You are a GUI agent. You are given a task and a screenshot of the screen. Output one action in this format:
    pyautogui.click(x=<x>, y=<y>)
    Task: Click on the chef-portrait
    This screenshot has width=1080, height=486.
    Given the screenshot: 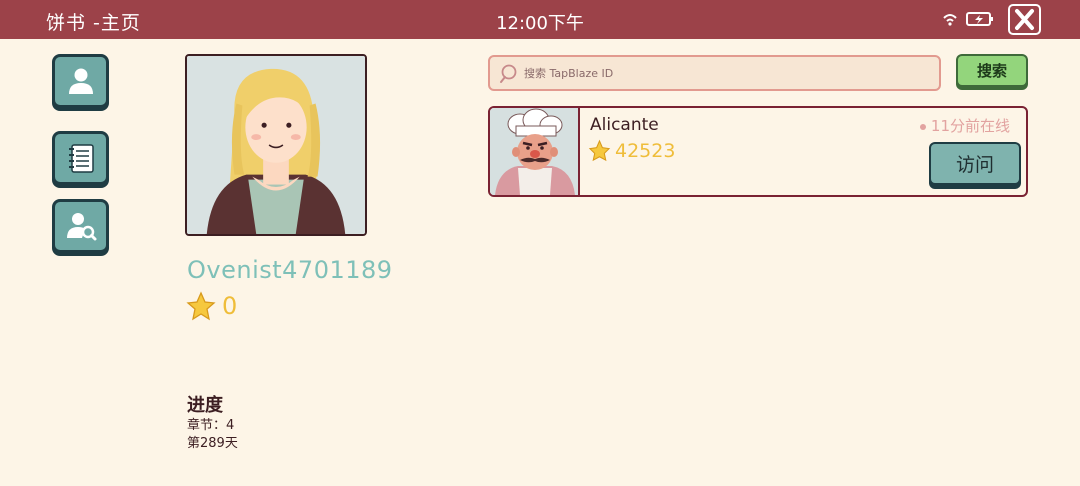 What is the action you would take?
    pyautogui.click(x=534, y=151)
    